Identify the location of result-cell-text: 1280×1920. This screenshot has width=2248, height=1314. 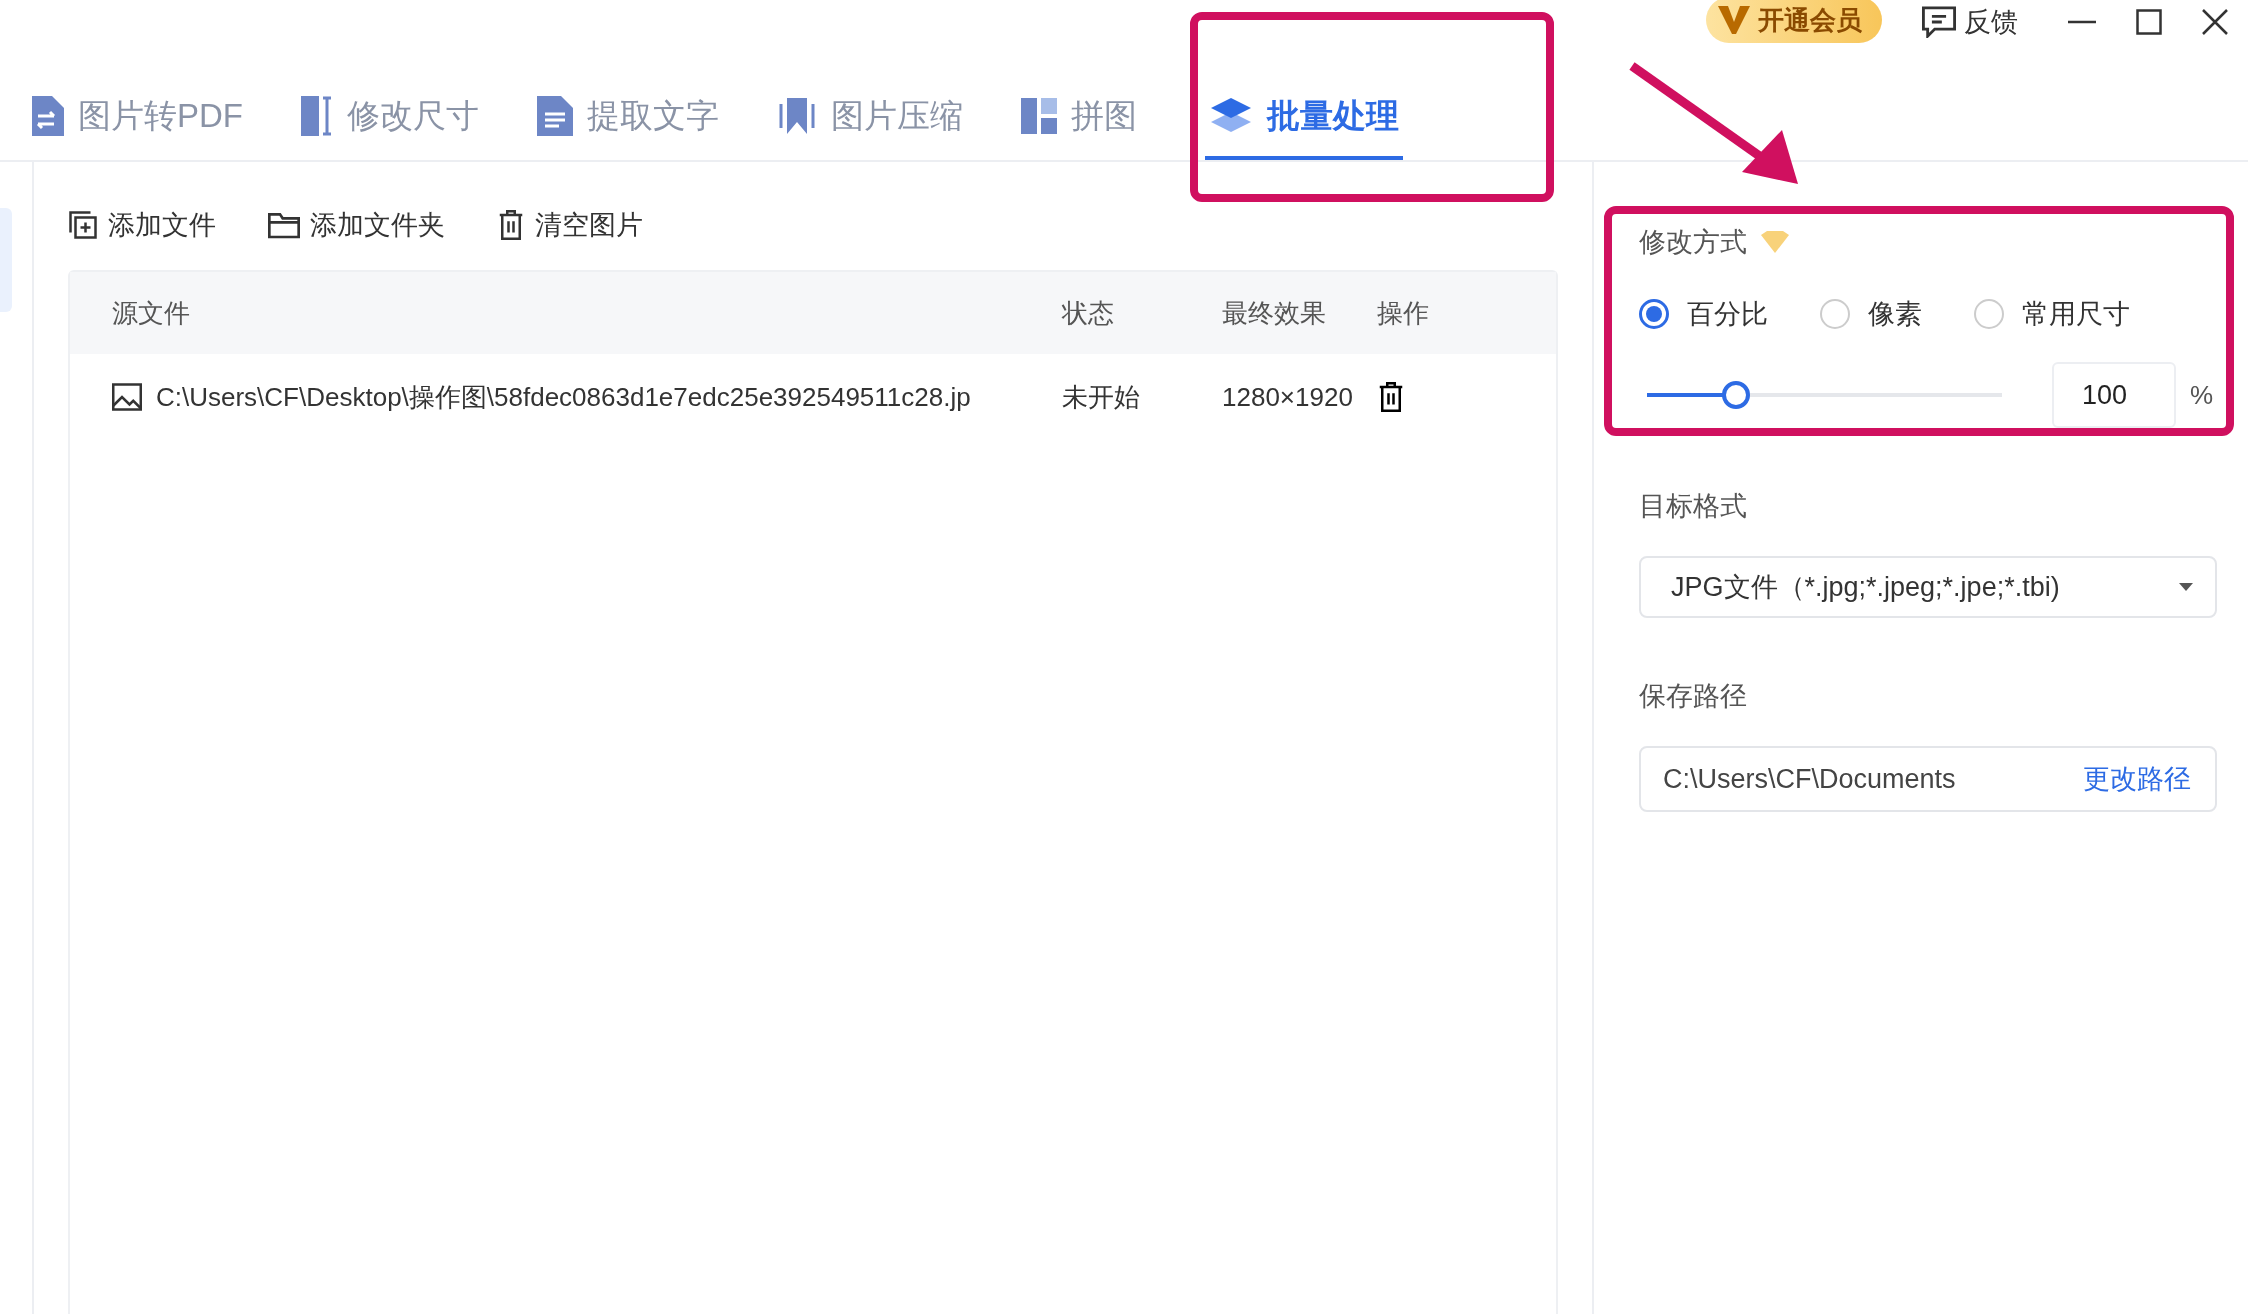
(1288, 397).